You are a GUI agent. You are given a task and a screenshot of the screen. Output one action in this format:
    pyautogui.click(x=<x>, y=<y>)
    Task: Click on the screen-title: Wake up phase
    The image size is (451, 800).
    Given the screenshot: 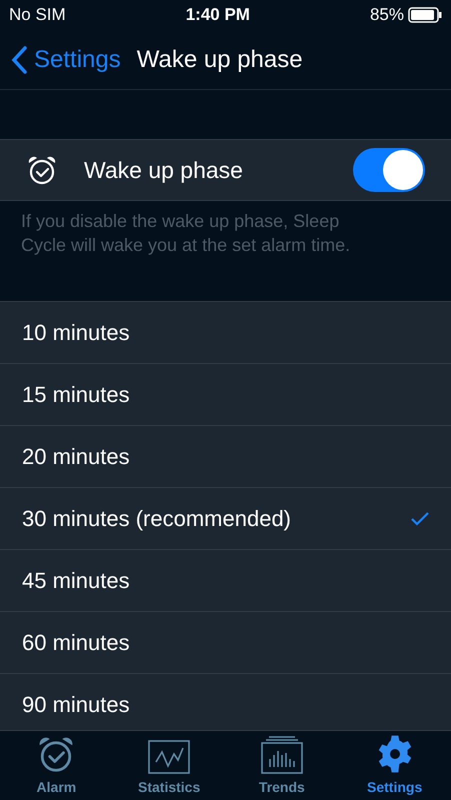 What is the action you would take?
    pyautogui.click(x=219, y=59)
    